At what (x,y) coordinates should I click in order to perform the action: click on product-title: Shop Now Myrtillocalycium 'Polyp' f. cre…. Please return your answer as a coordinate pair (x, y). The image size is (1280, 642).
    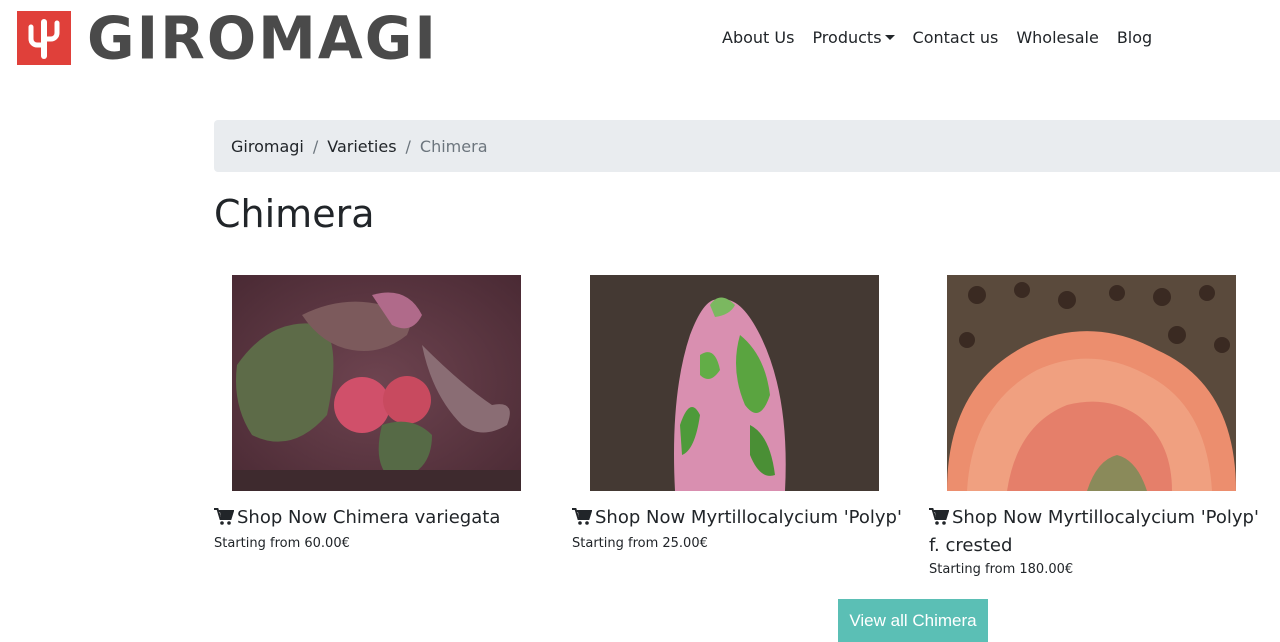
    Looking at the image, I should click on (1094, 532).